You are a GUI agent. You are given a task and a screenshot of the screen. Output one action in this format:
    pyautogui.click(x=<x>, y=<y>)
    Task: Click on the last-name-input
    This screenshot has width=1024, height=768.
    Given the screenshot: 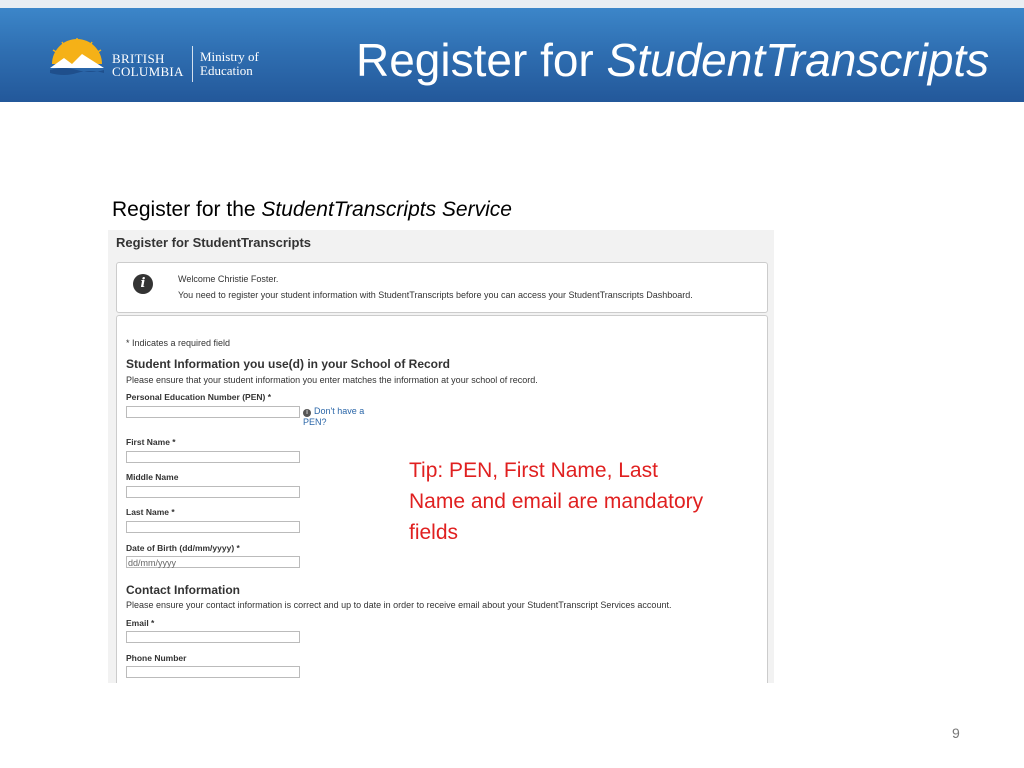 What is the action you would take?
    pyautogui.click(x=213, y=527)
    